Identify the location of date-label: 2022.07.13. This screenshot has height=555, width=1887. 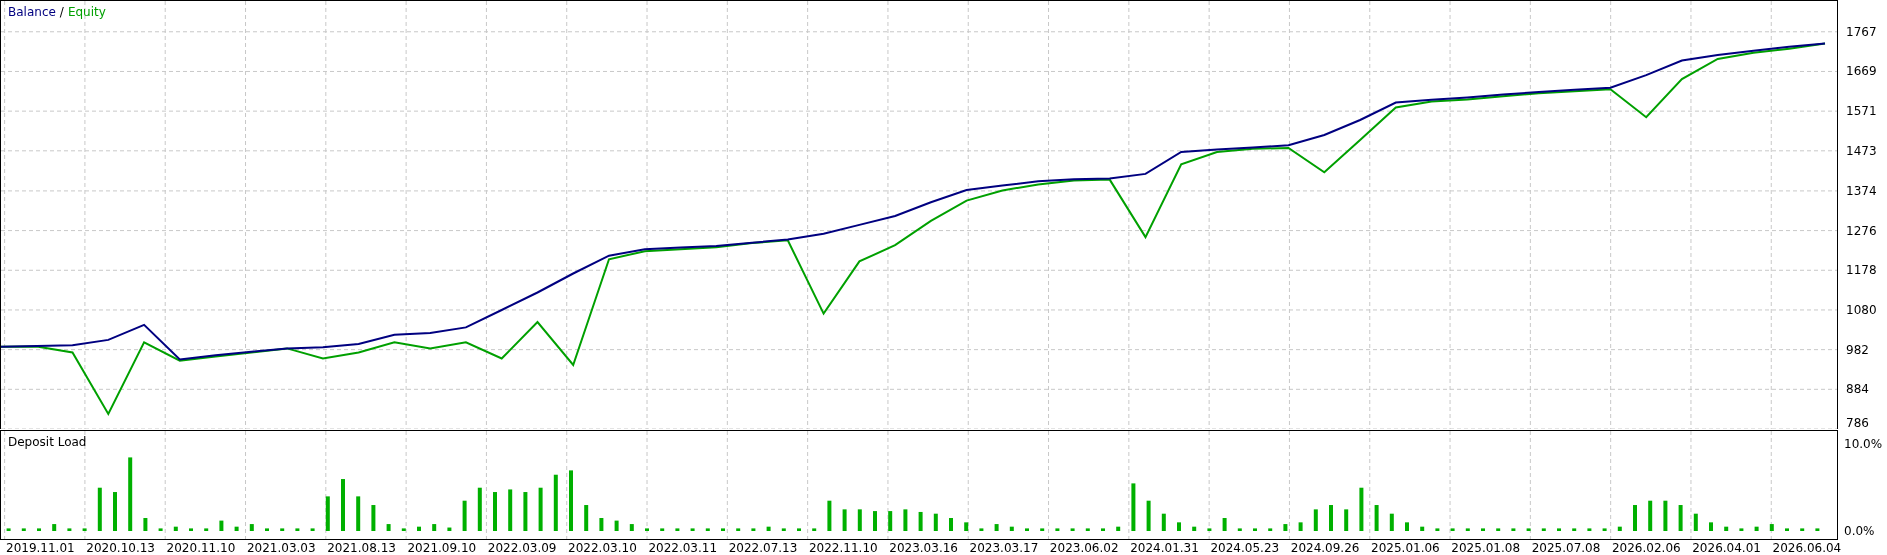
(763, 548).